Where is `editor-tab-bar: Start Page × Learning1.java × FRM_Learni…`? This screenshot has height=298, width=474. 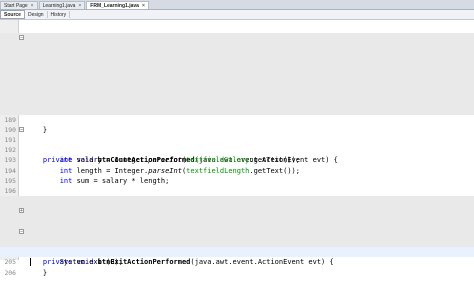
editor-tab-bar: Start Page × Learning1.java × FRM_Learni… is located at coordinates (237, 5).